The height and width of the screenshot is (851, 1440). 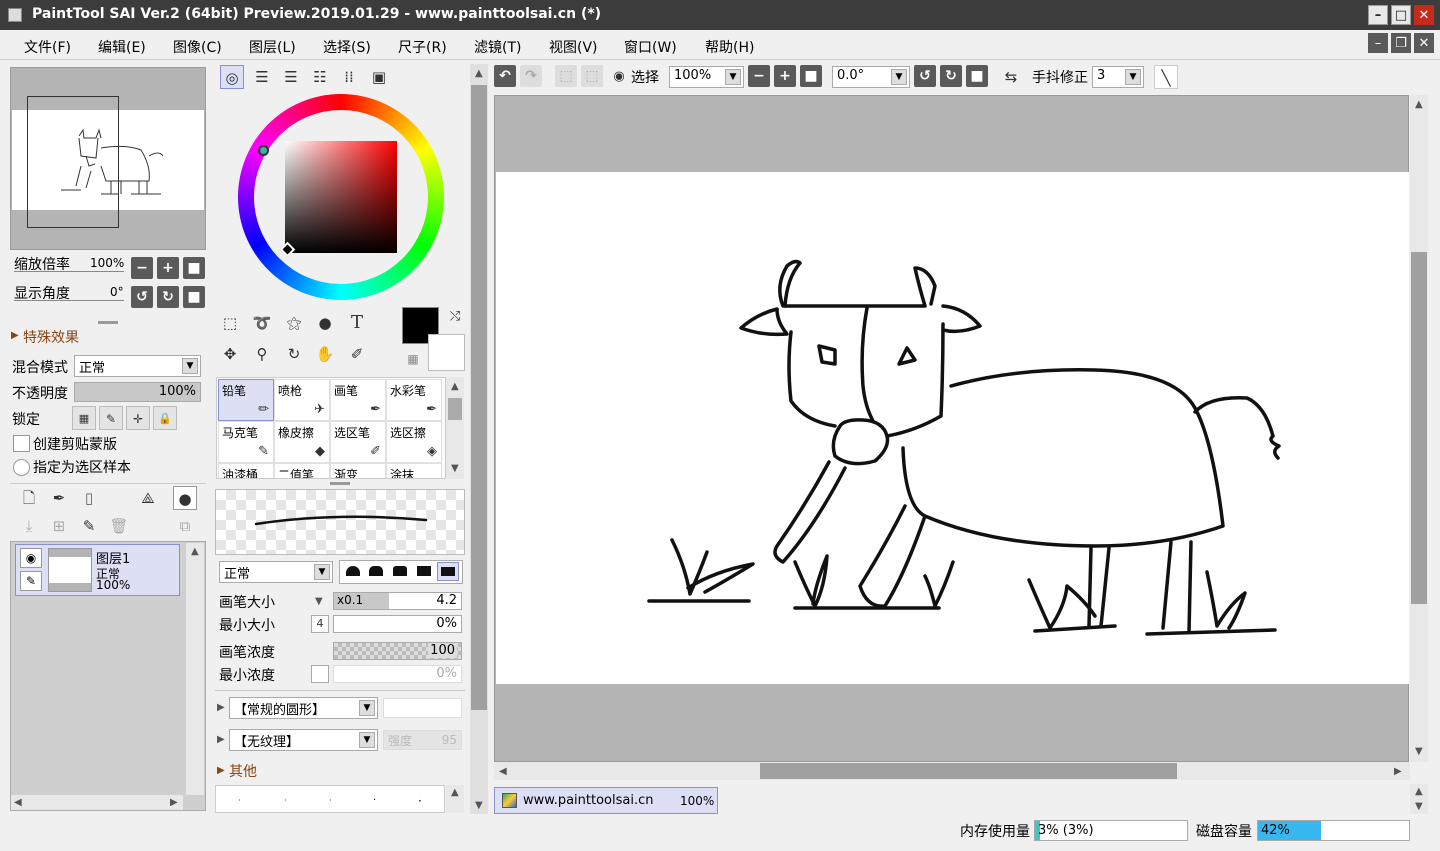 What do you see at coordinates (320, 77) in the screenshot?
I see `swatches-tab-icon: ☷` at bounding box center [320, 77].